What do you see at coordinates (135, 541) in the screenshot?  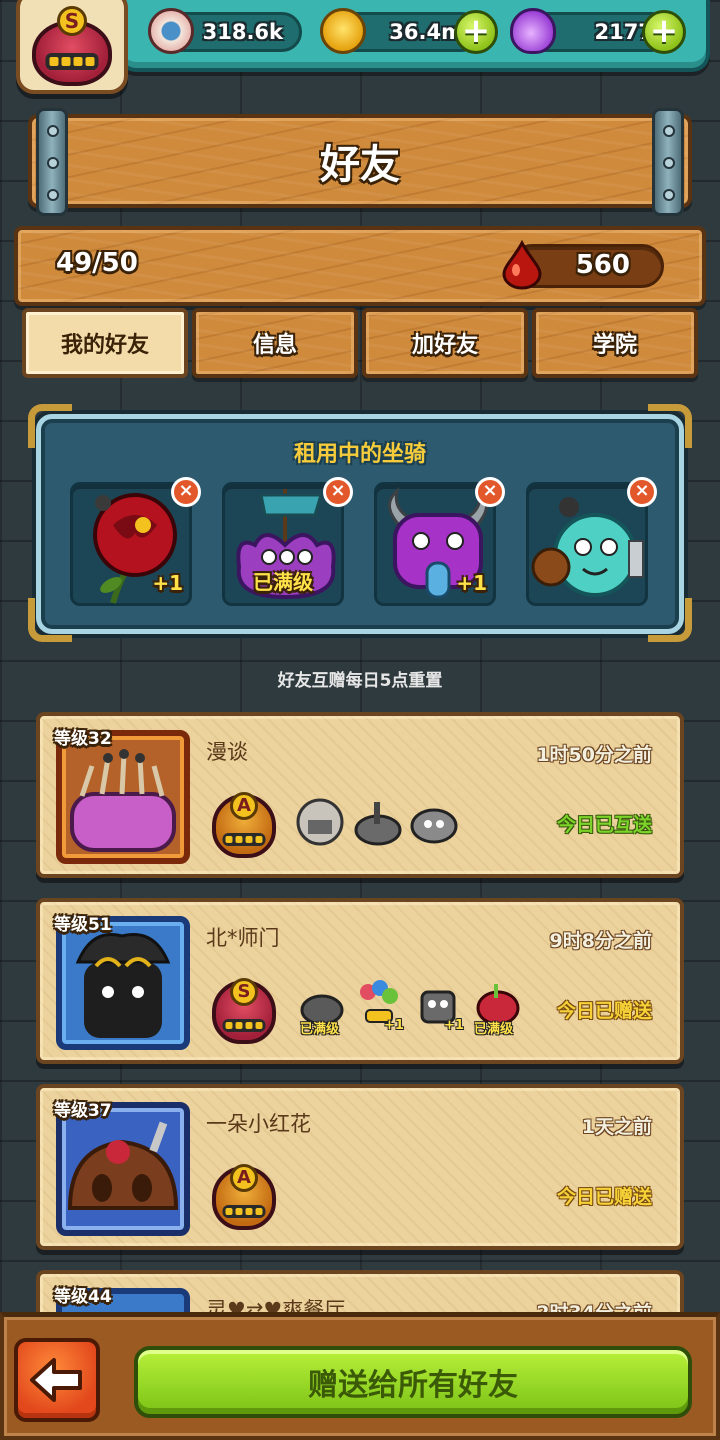 I see `mount-slot-1: × +1` at bounding box center [135, 541].